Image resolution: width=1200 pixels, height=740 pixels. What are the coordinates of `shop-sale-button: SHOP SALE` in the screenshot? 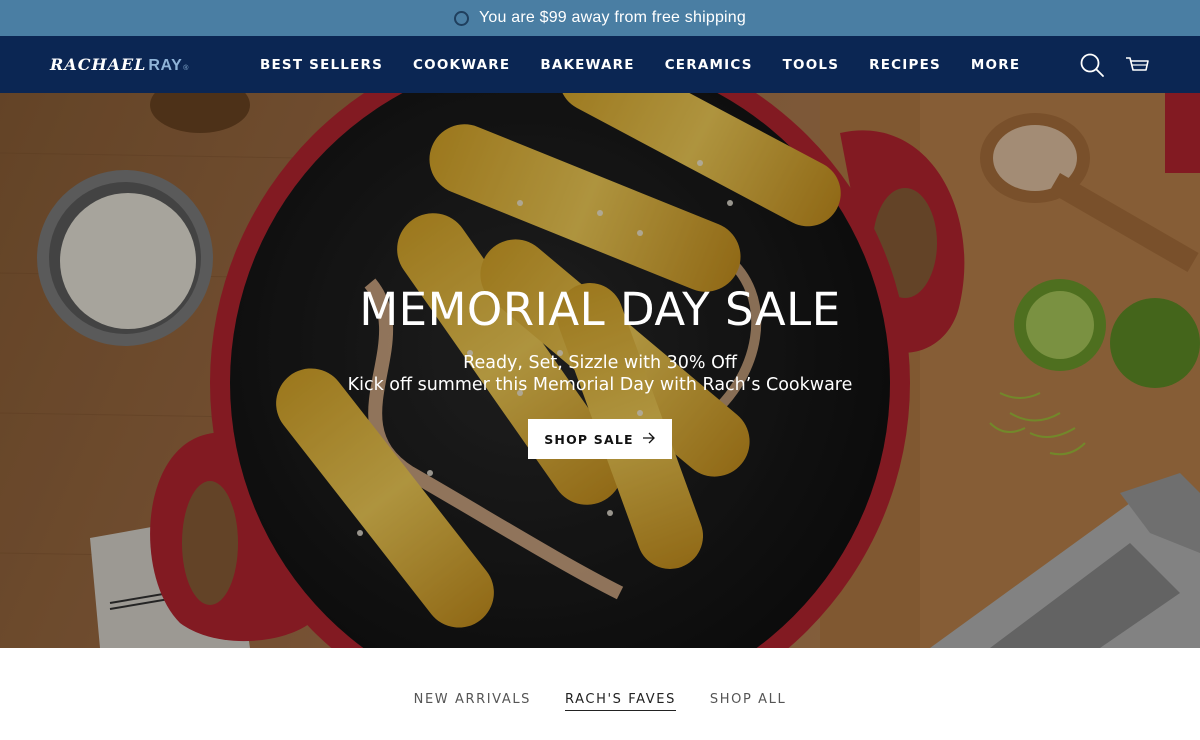 It's located at (600, 439).